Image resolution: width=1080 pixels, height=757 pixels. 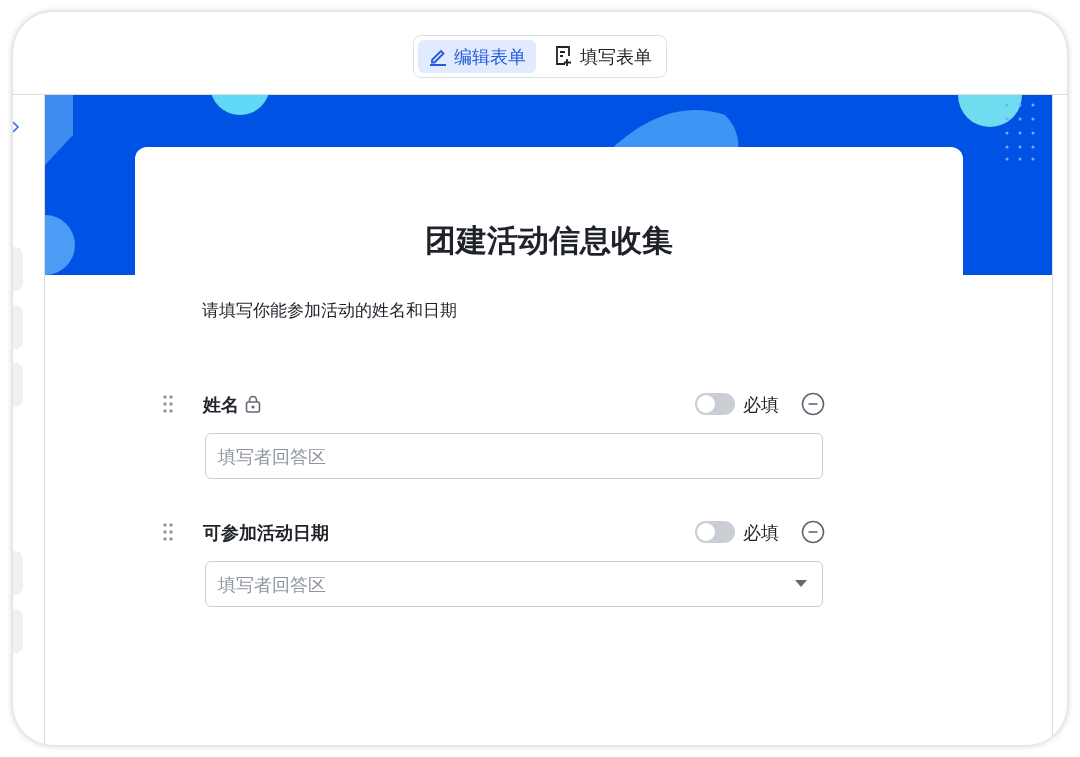 I want to click on caret-icon, so click(x=801, y=584).